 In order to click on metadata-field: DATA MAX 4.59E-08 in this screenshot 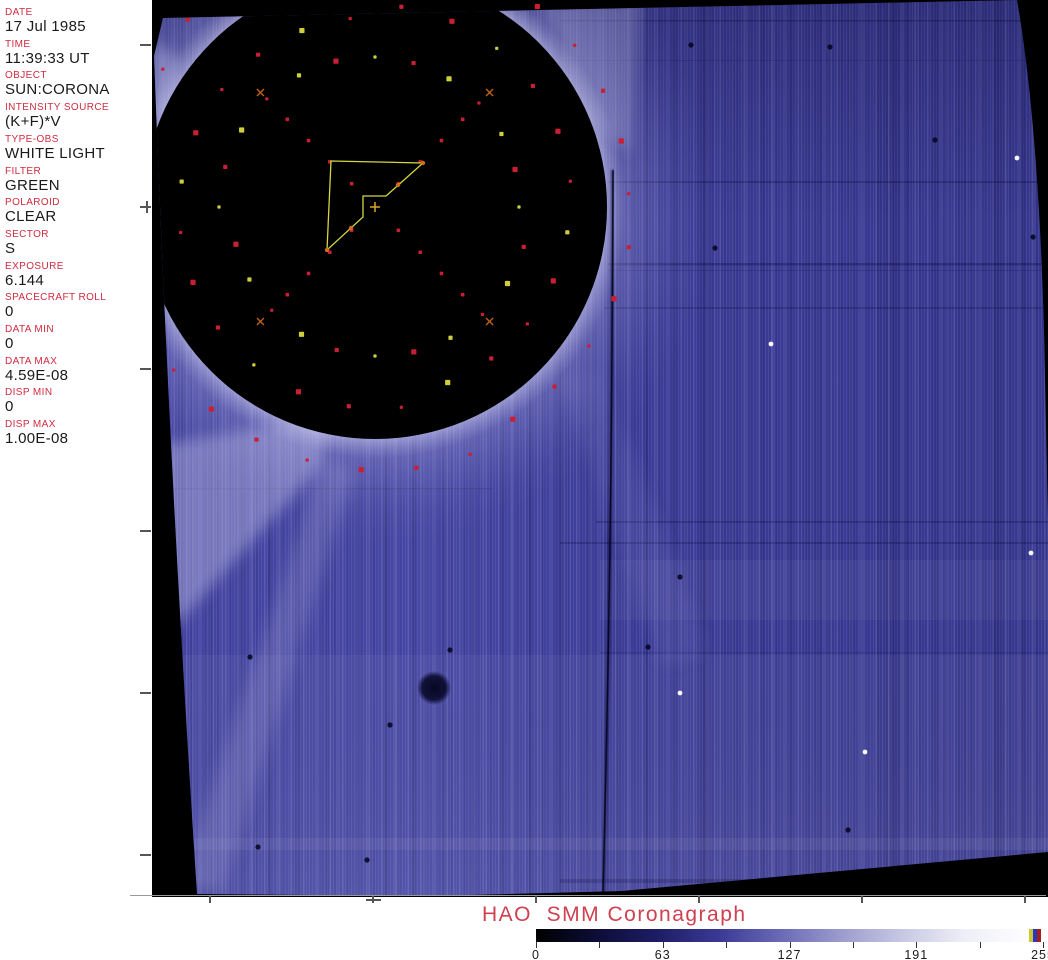, I will do `click(78, 370)`.